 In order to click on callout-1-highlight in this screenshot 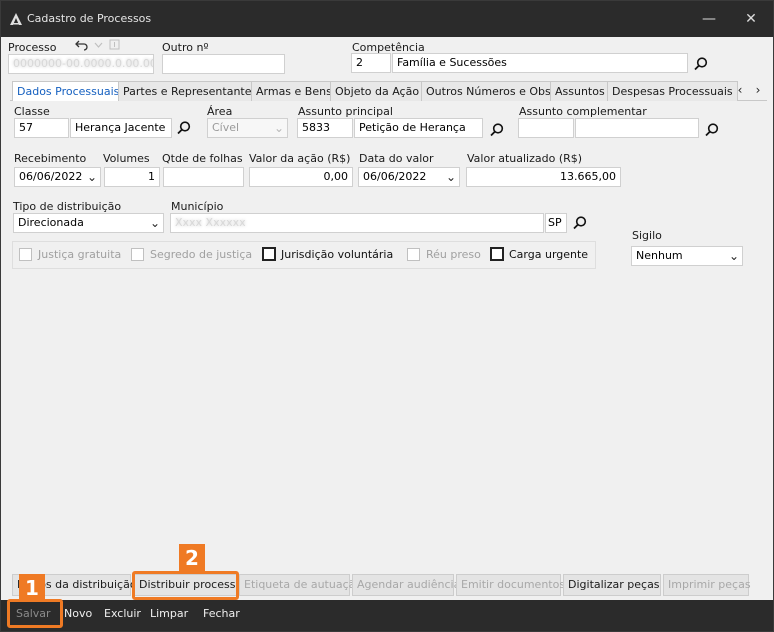, I will do `click(35, 613)`.